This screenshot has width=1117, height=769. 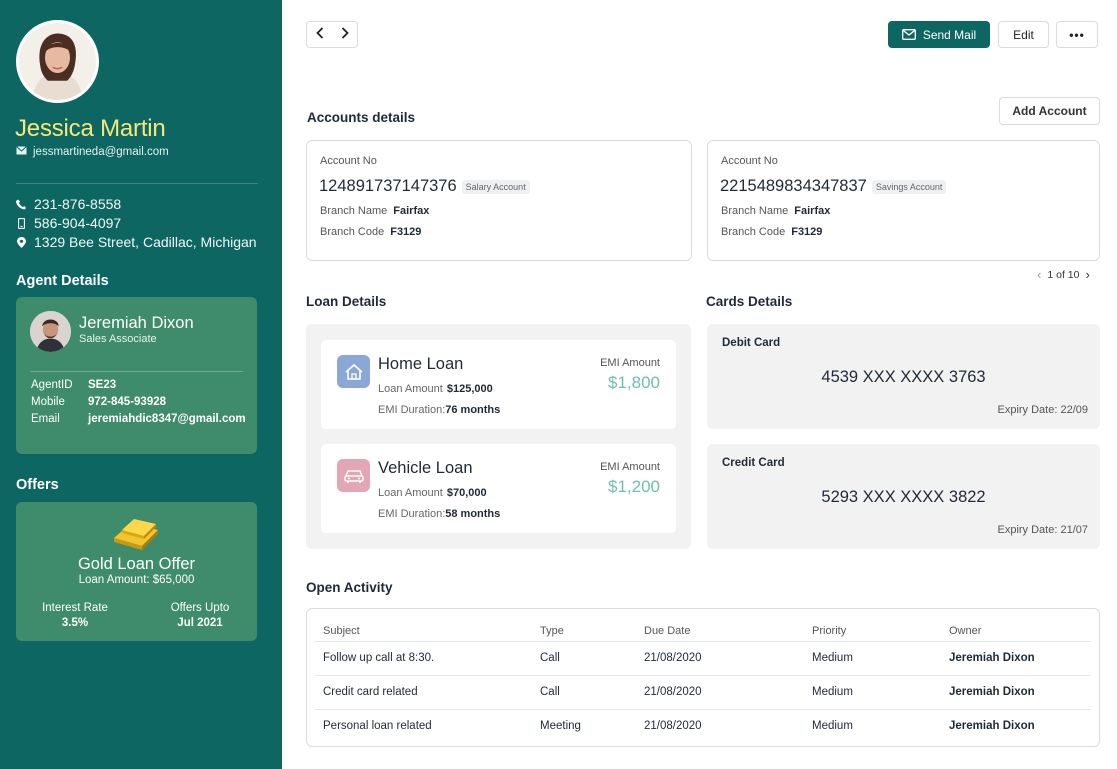 I want to click on account-number-row: 2215489834347837 Savings Account, so click(x=833, y=186).